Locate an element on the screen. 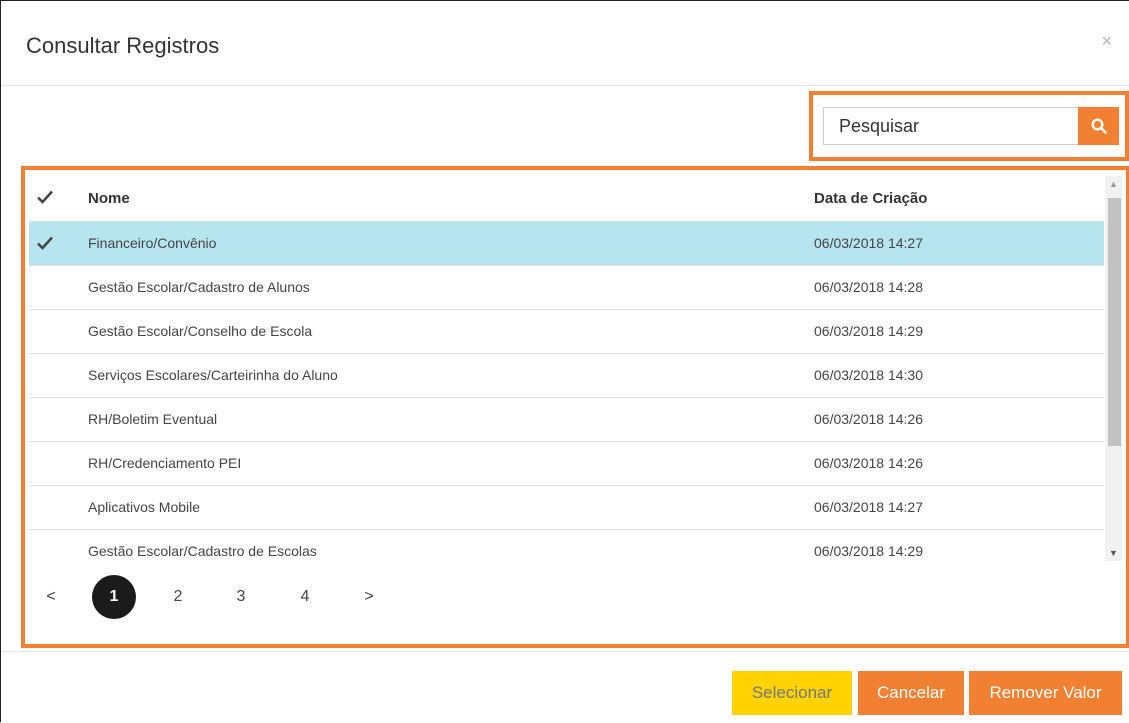  table-scrollbar: ▲ ▼ is located at coordinates (1113, 368).